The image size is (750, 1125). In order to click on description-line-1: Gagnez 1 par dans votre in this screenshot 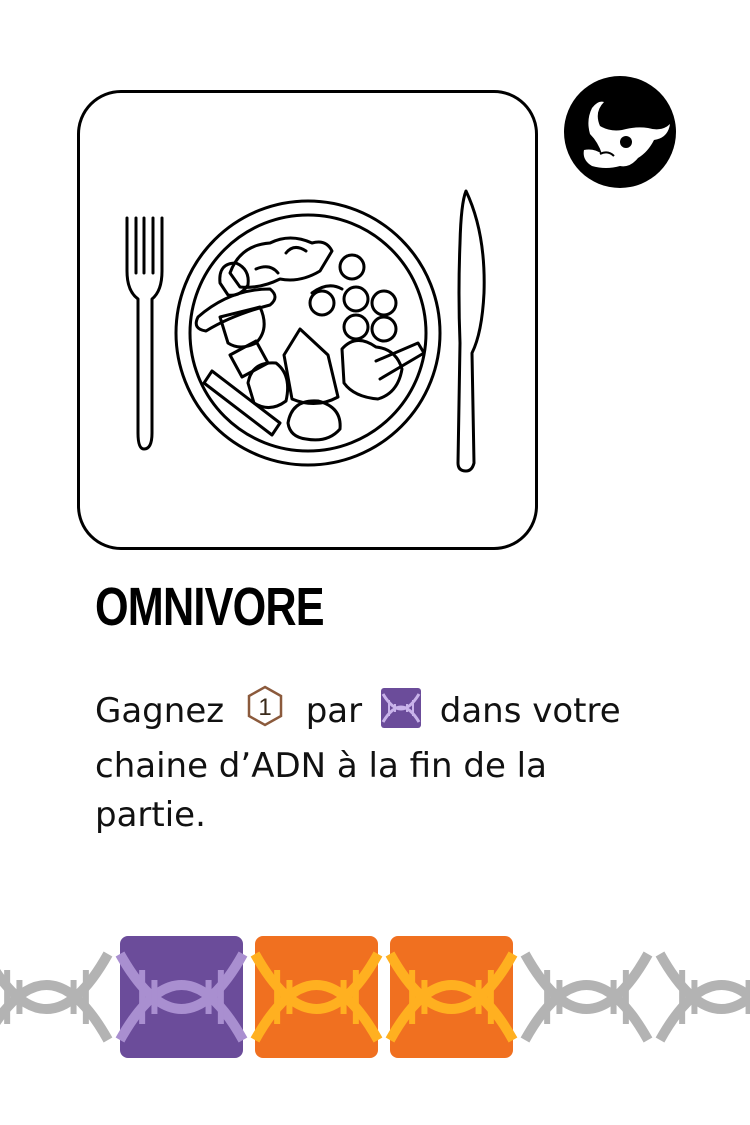, I will do `click(395, 713)`.